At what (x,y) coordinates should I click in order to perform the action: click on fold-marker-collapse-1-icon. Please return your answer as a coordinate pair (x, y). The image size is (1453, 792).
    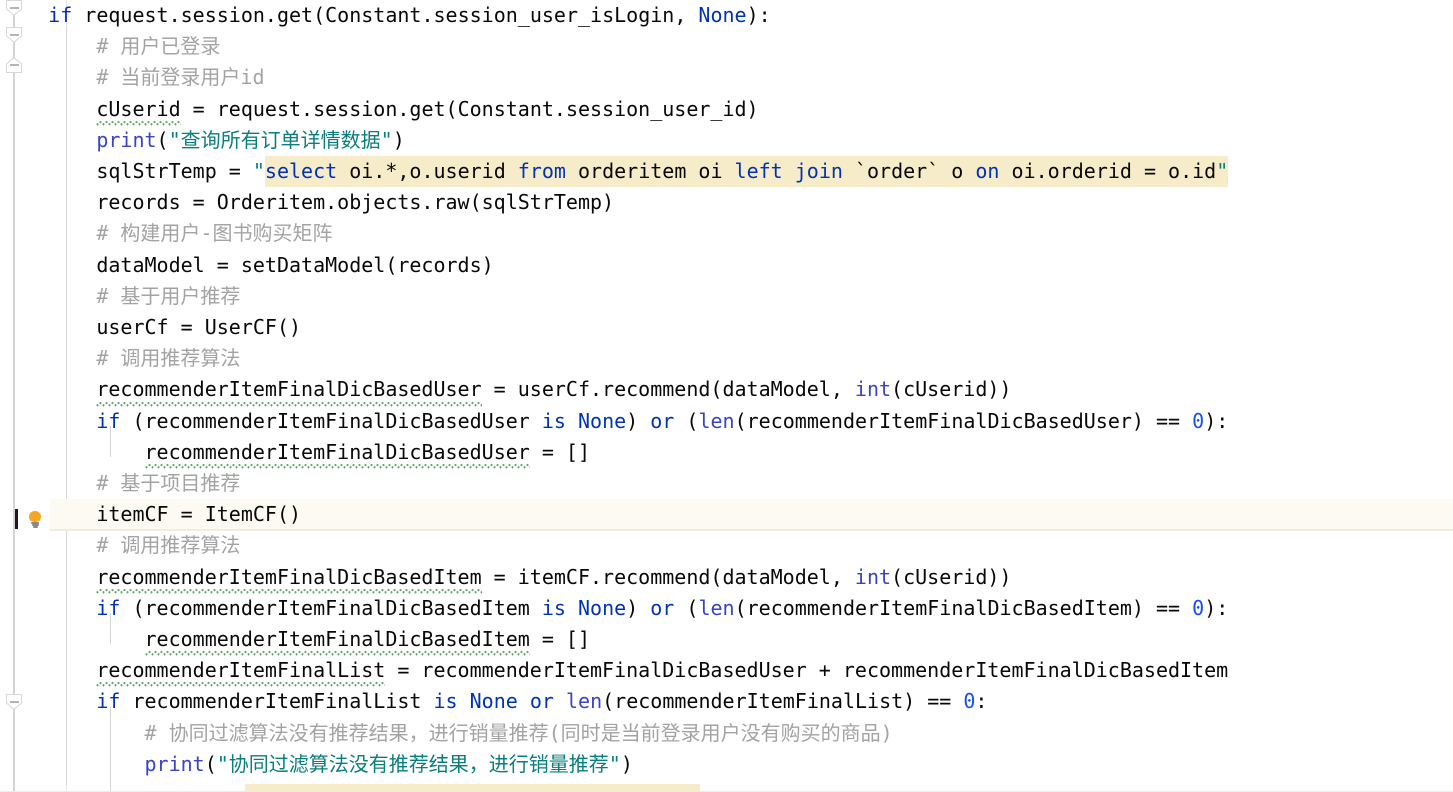
    Looking at the image, I should click on (14, 8).